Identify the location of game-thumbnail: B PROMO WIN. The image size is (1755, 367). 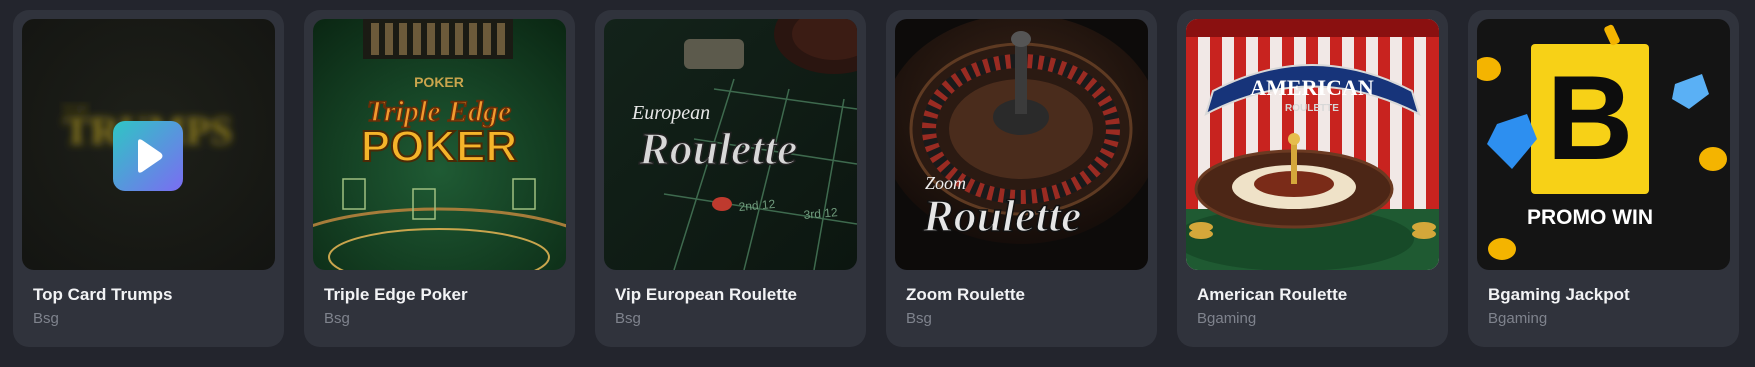
(1603, 144).